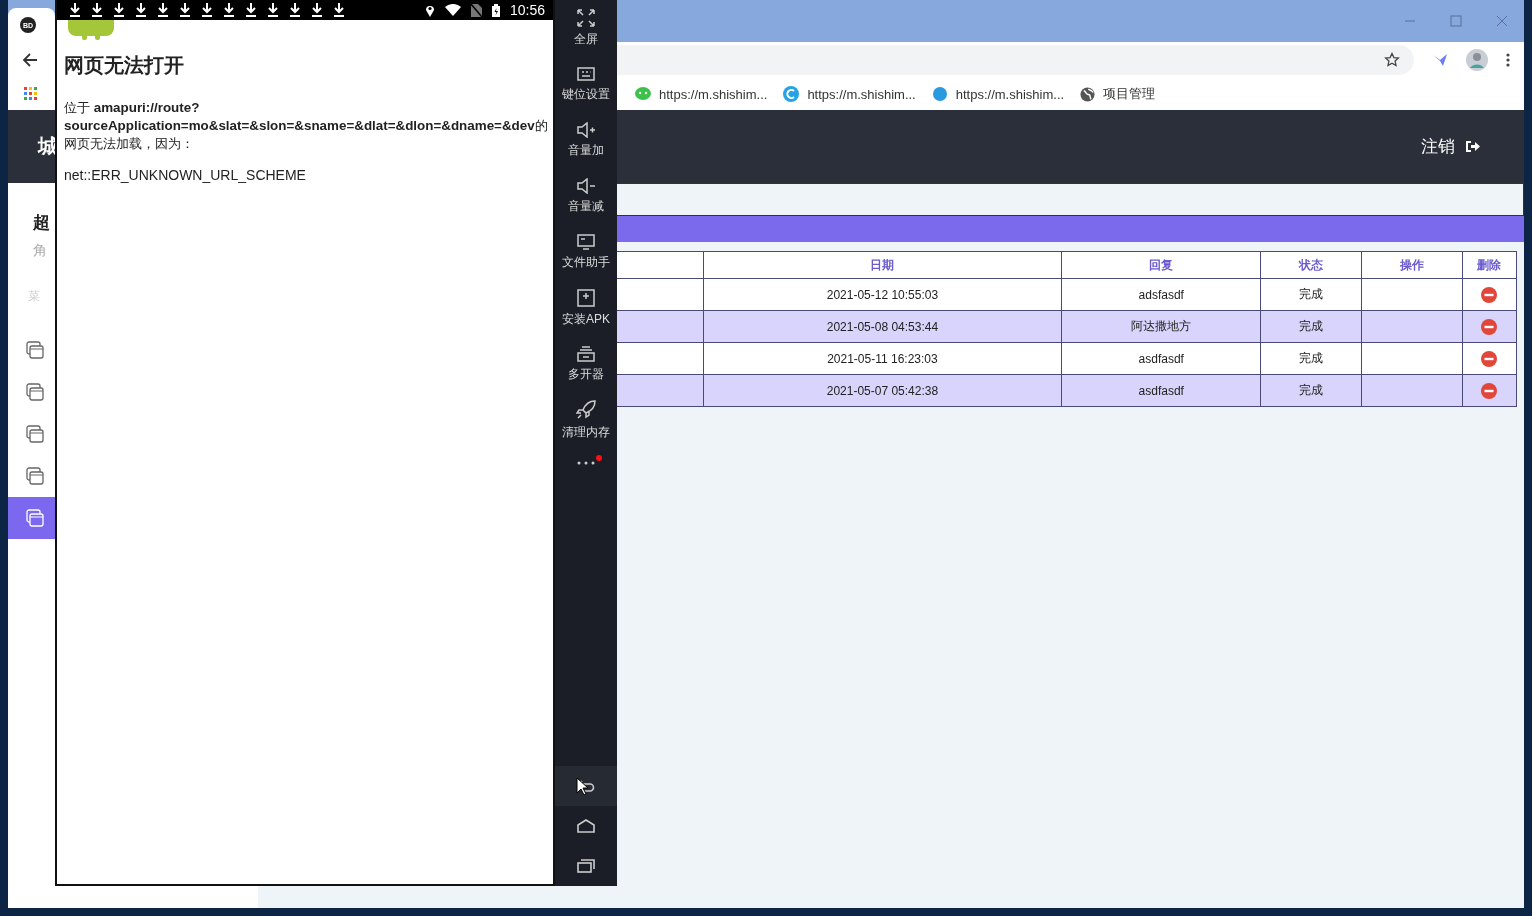 This screenshot has width=1532, height=916. What do you see at coordinates (586, 364) in the screenshot?
I see `toolbar-button: 多开器` at bounding box center [586, 364].